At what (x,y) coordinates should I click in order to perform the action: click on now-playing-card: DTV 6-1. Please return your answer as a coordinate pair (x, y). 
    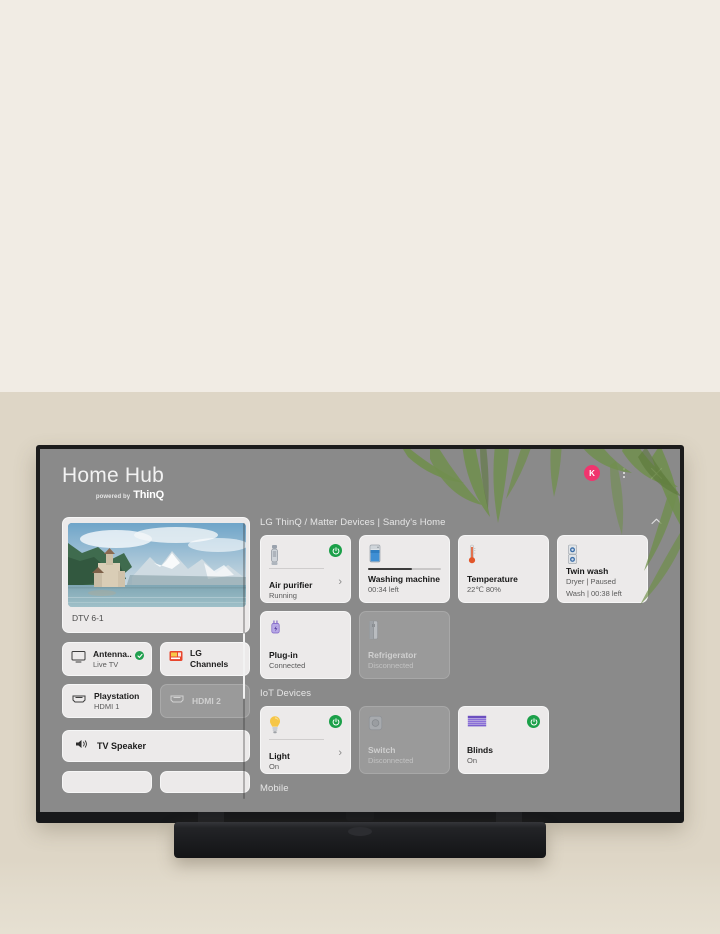
    Looking at the image, I should click on (156, 575).